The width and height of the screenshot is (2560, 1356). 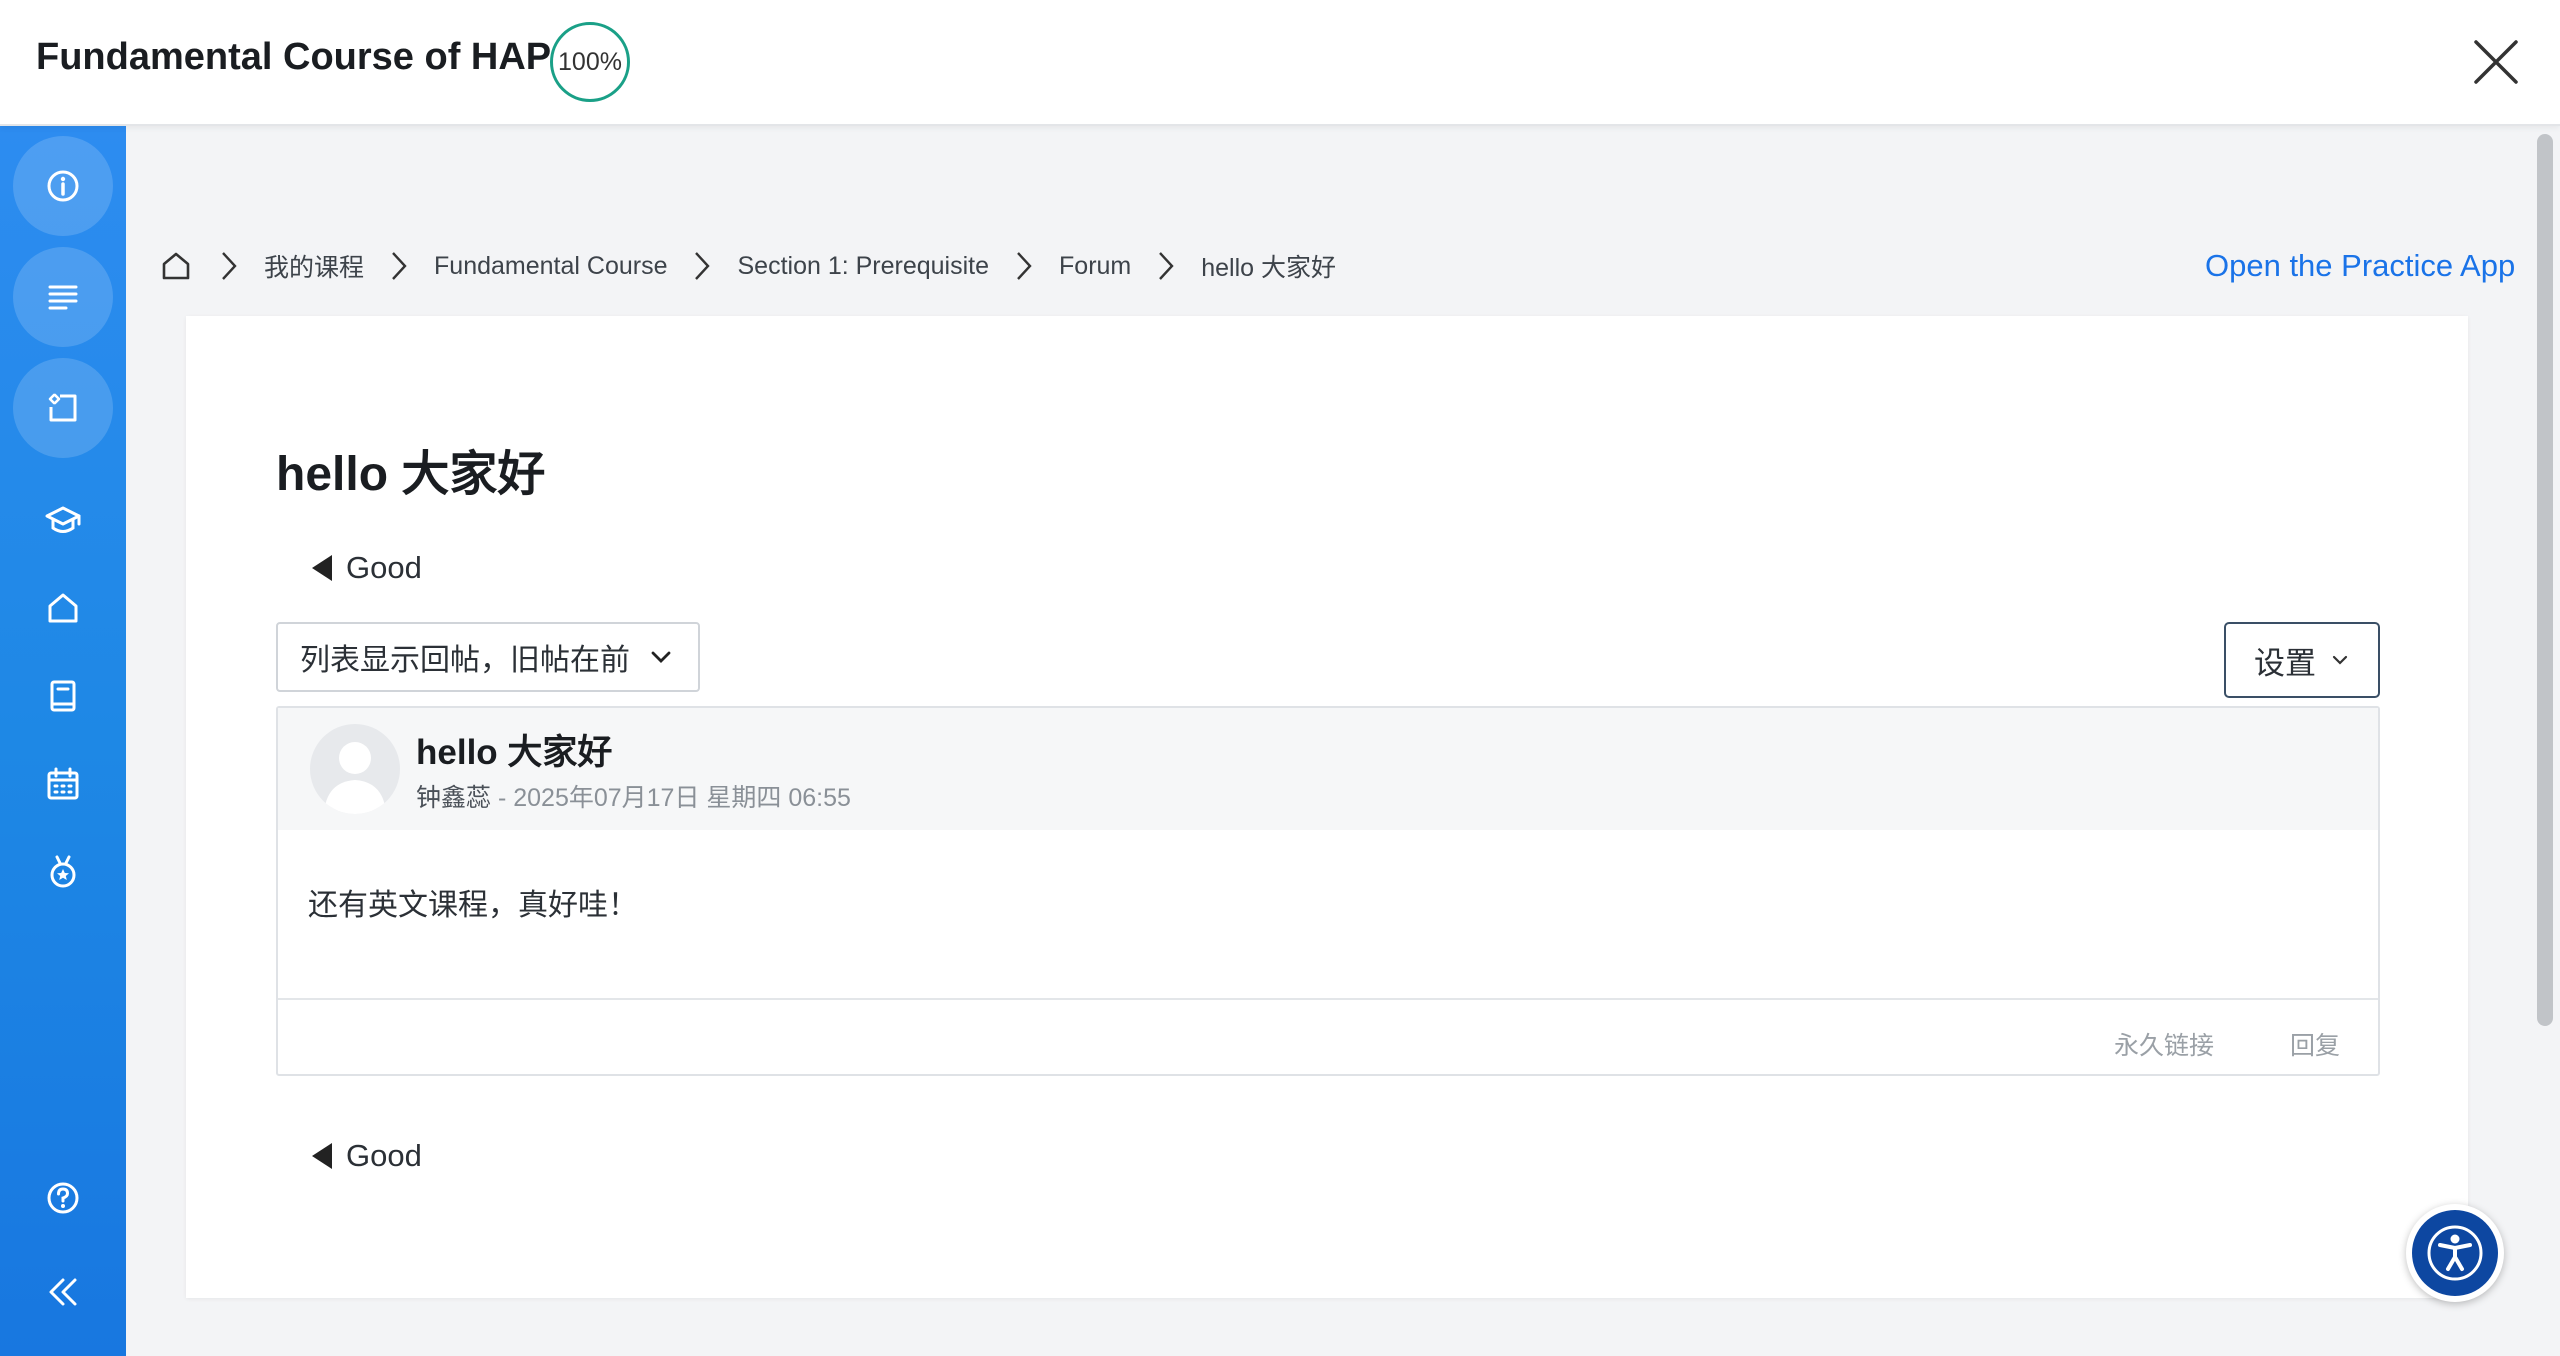 I want to click on permalink-link: 永久链接, so click(x=2164, y=1044).